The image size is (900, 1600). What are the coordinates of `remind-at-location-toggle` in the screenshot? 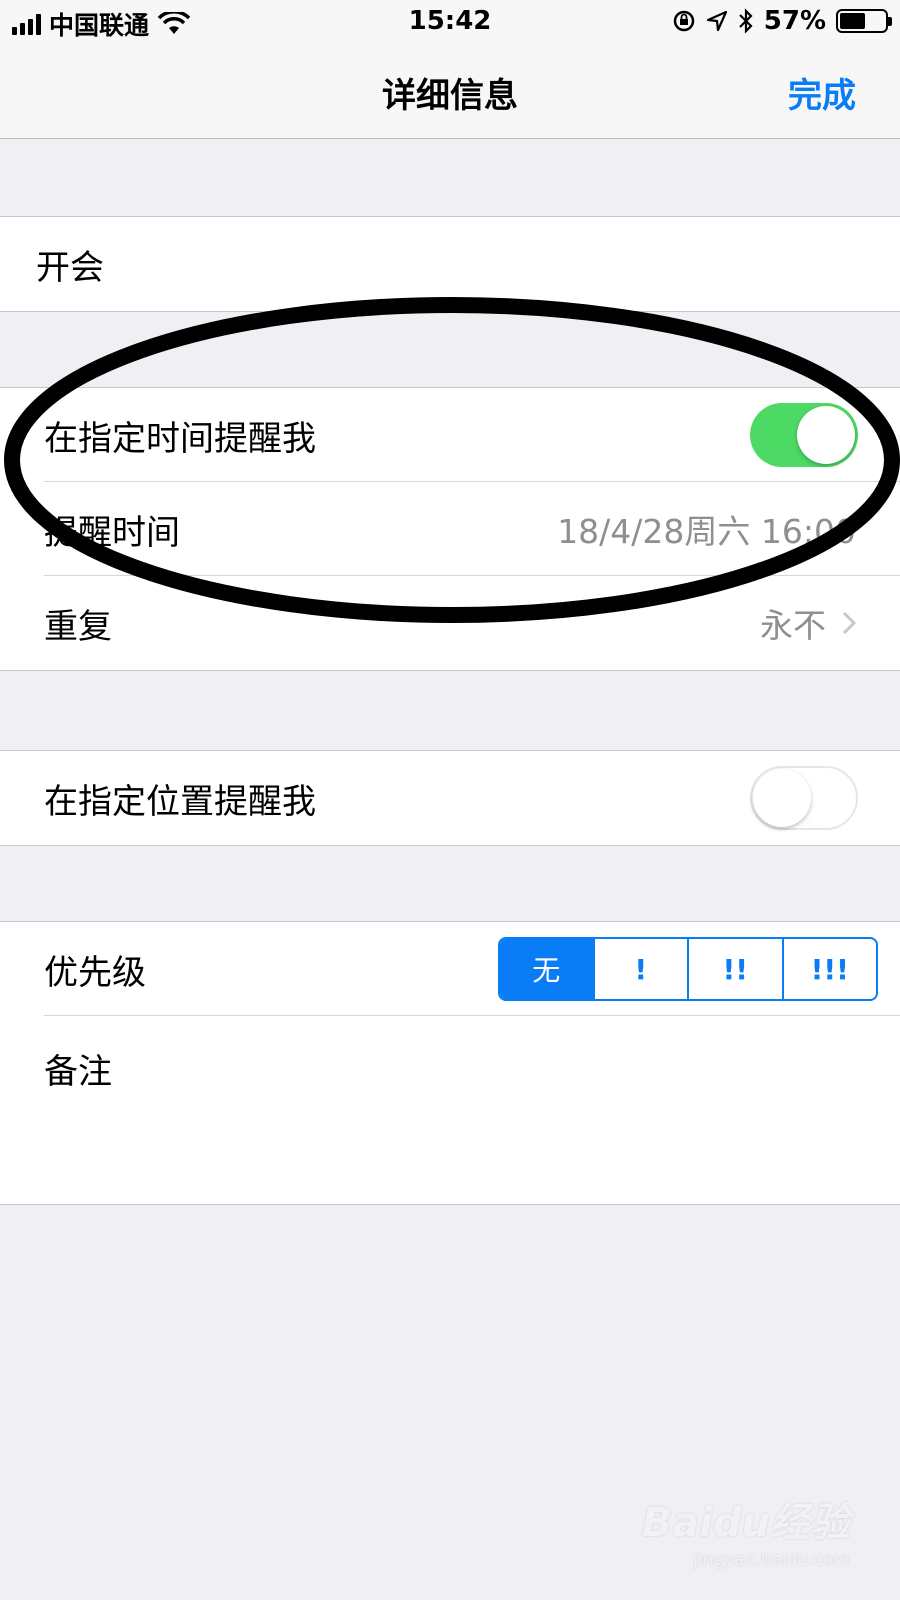 It's located at (804, 798).